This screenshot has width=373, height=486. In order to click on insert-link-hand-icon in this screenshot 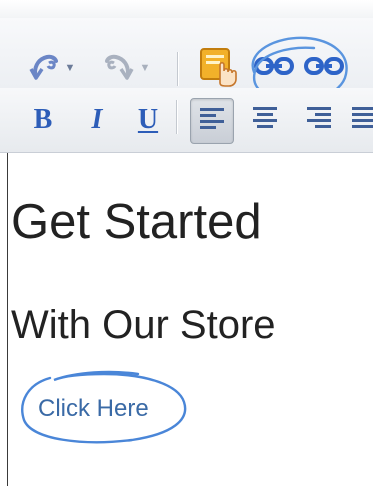, I will do `click(221, 68)`.